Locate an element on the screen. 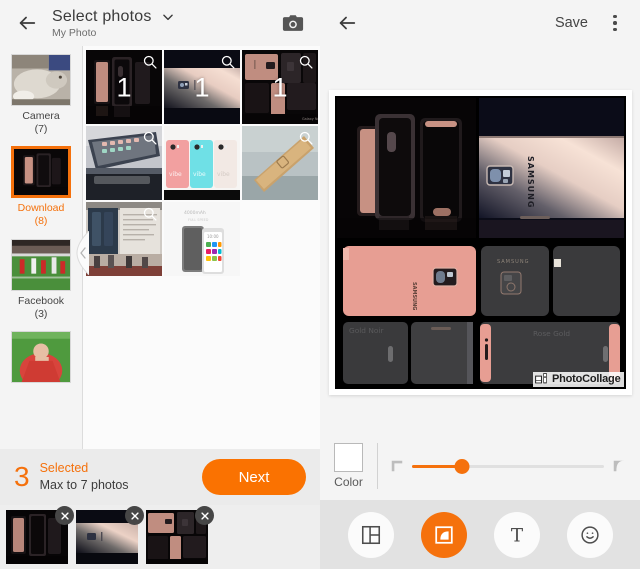 The width and height of the screenshot is (640, 569). album-name: Download is located at coordinates (41, 208).